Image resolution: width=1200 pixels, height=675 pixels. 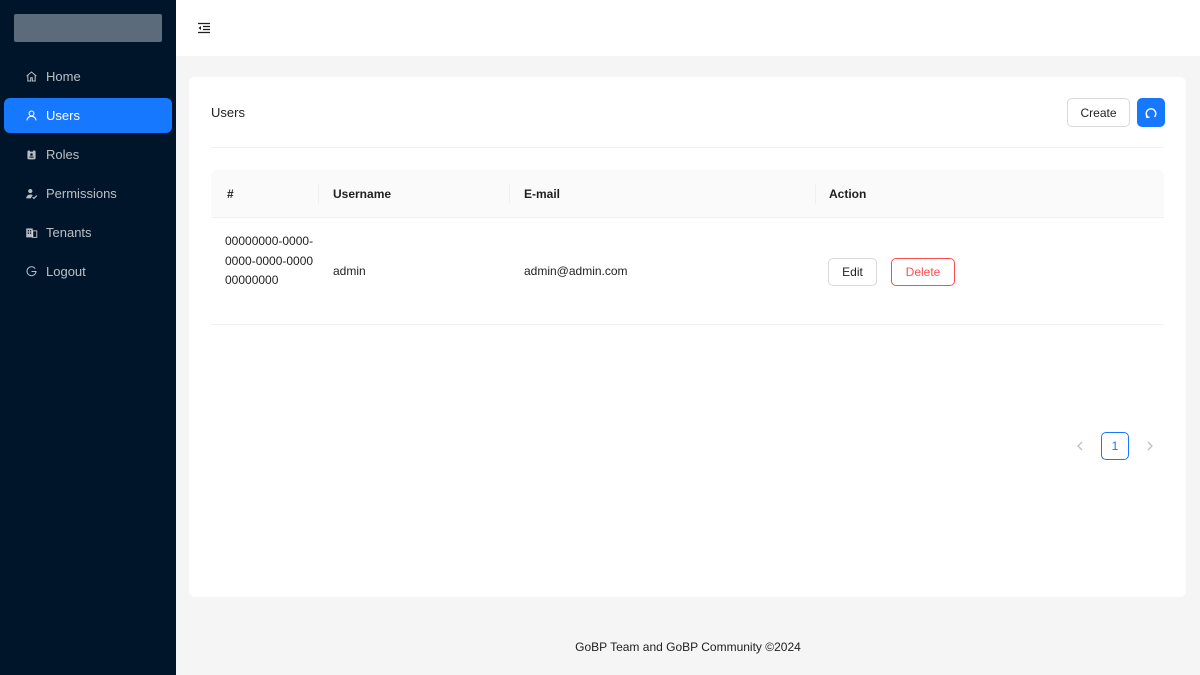 What do you see at coordinates (687, 194) in the screenshot?
I see `table-header: # Username E-mail Action` at bounding box center [687, 194].